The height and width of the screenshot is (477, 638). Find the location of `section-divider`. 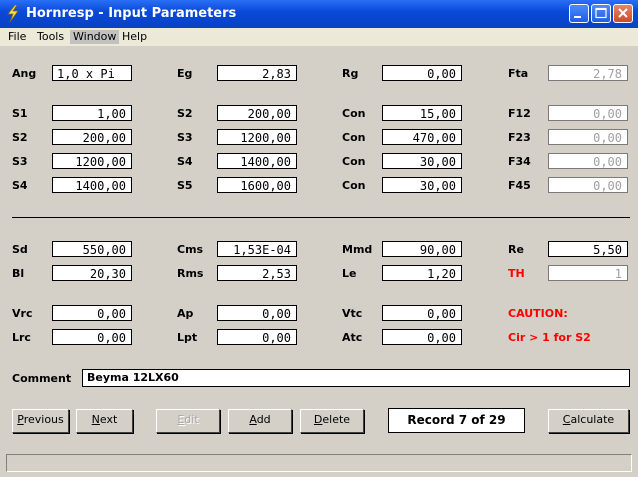

section-divider is located at coordinates (321, 217).